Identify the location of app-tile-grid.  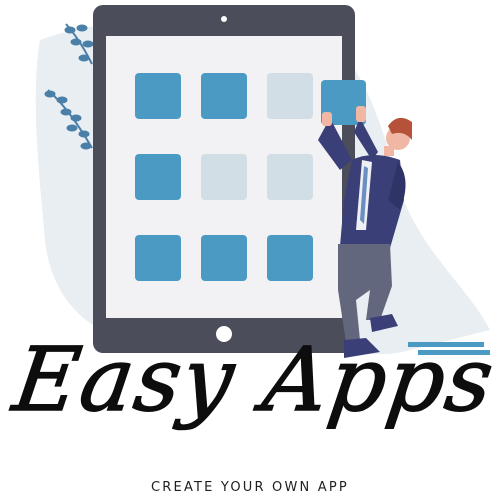
(224, 177).